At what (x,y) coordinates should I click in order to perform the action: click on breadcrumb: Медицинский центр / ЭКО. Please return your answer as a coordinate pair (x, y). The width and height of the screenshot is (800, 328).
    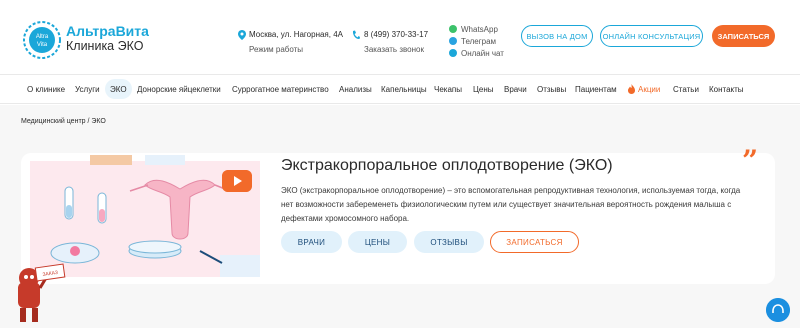
    Looking at the image, I should click on (63, 121).